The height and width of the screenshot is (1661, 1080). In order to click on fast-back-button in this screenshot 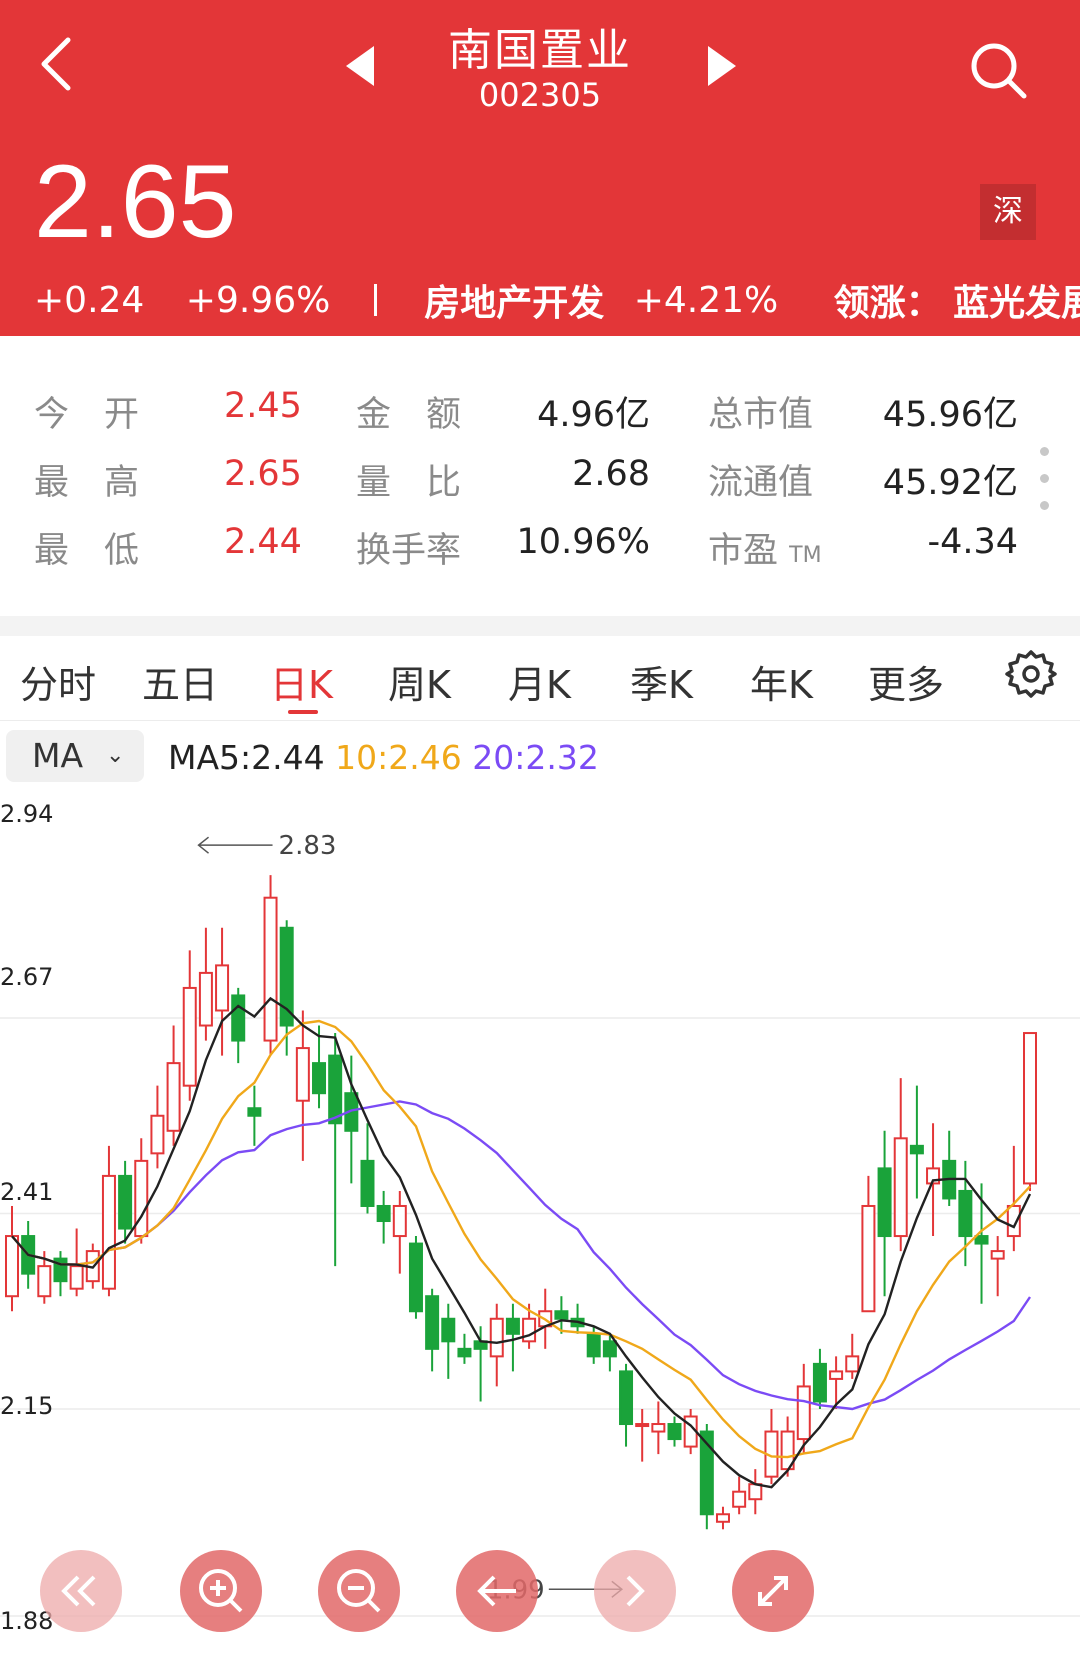, I will do `click(81, 1591)`.